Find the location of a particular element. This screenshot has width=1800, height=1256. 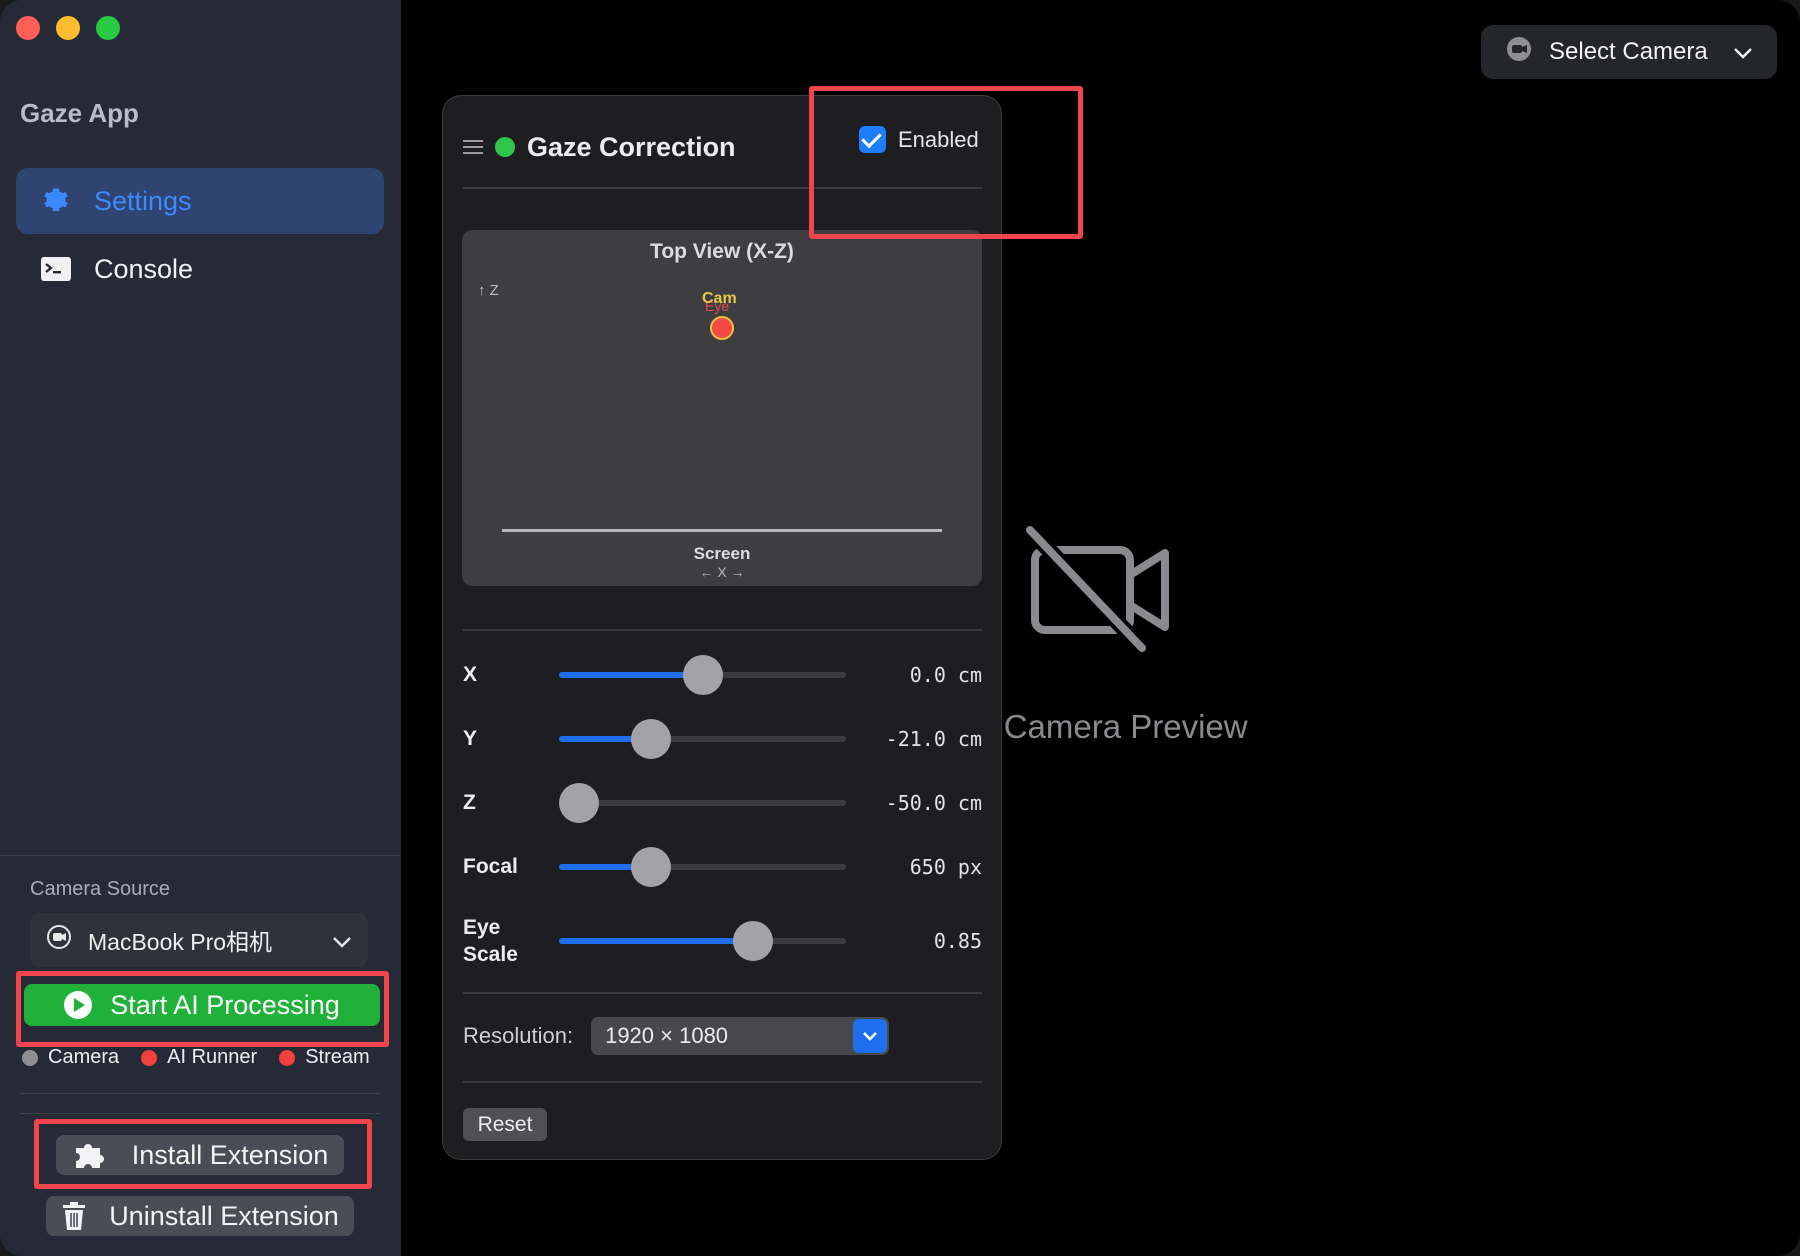

slider-focal: Focal 650 px is located at coordinates (722, 867).